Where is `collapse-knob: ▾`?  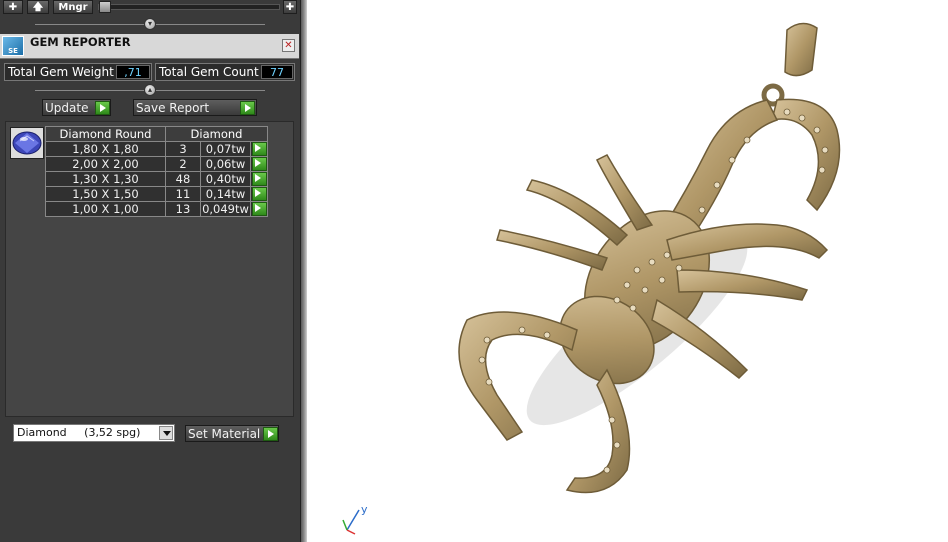 collapse-knob: ▾ is located at coordinates (150, 24).